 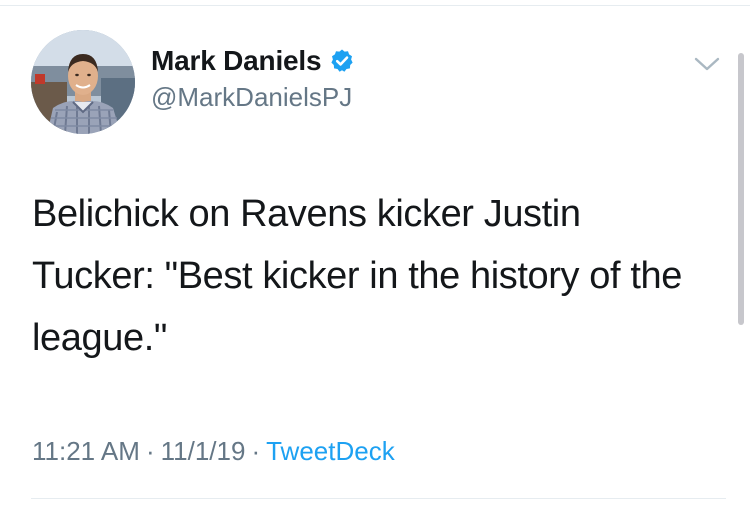 What do you see at coordinates (251, 97) in the screenshot?
I see `author-handle: @MarkDanielsPJ` at bounding box center [251, 97].